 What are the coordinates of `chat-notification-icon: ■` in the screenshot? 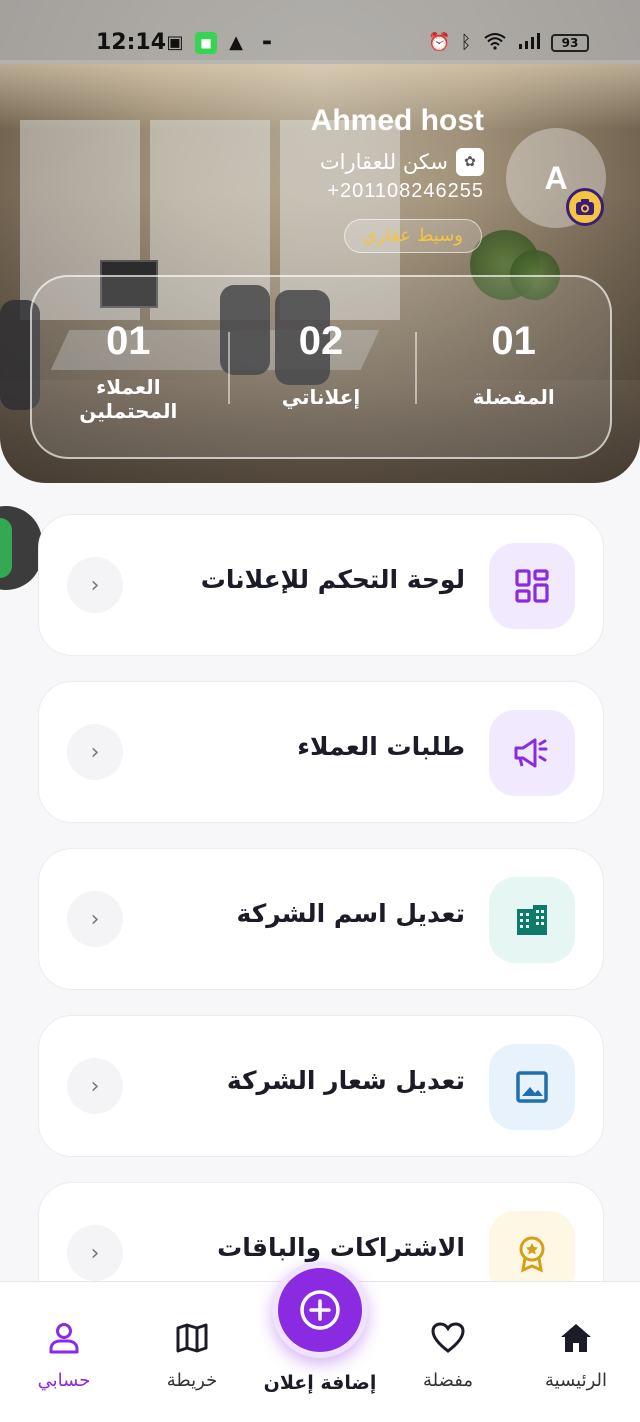 It's located at (206, 43).